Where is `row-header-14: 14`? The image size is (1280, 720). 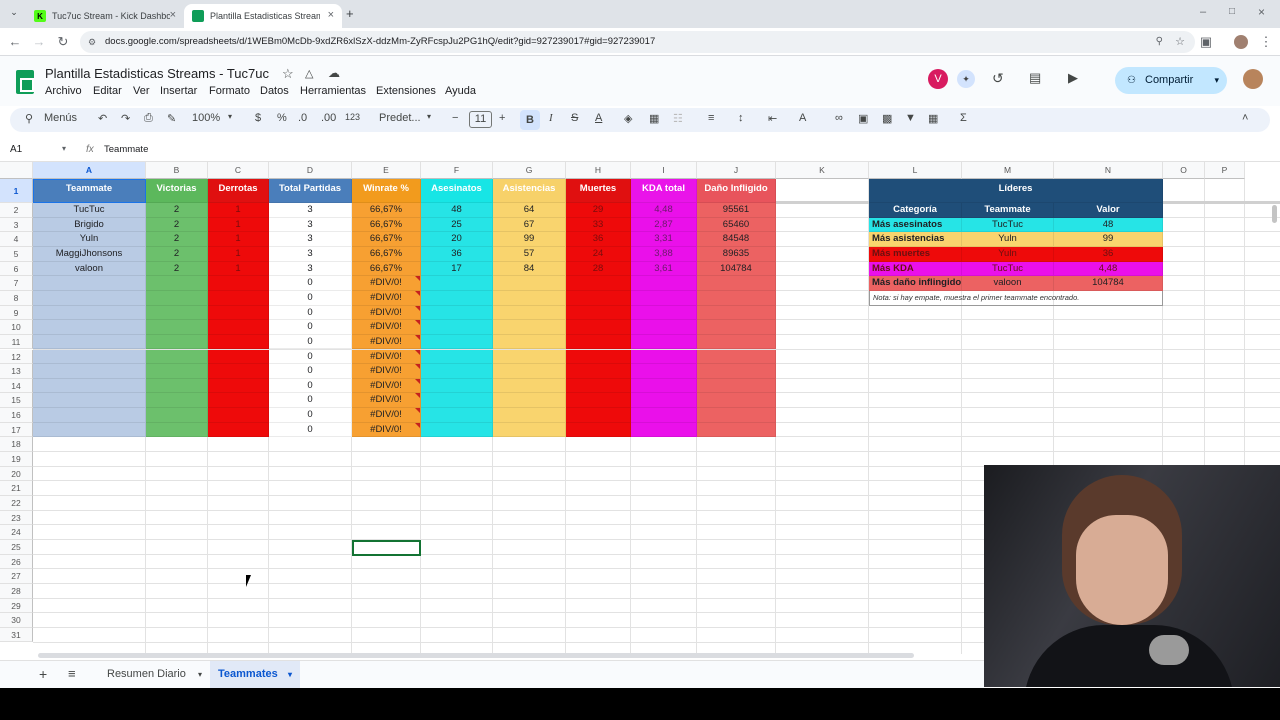
row-header-14: 14 is located at coordinates (16, 386).